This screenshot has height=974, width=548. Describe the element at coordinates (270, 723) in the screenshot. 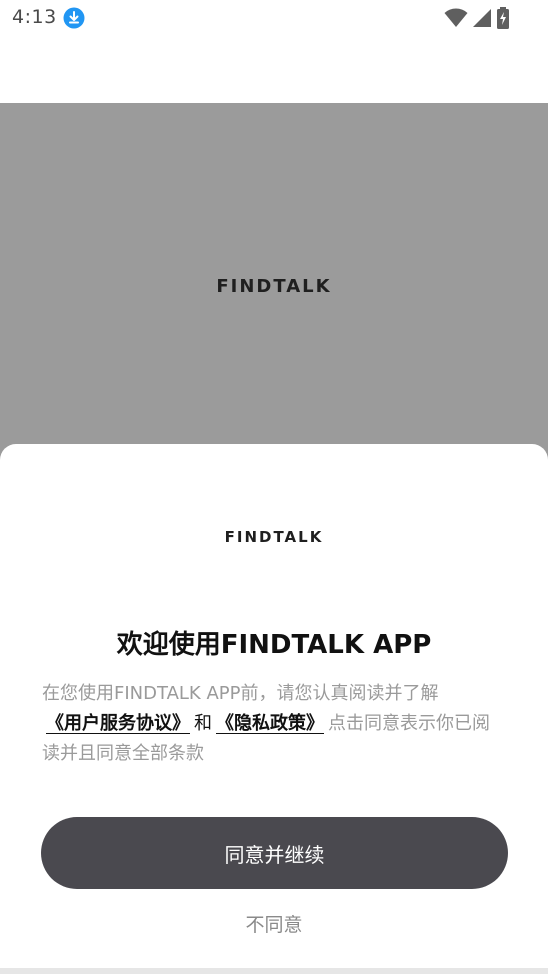

I see `privacy-policy-link: 《隐私政策》` at that location.